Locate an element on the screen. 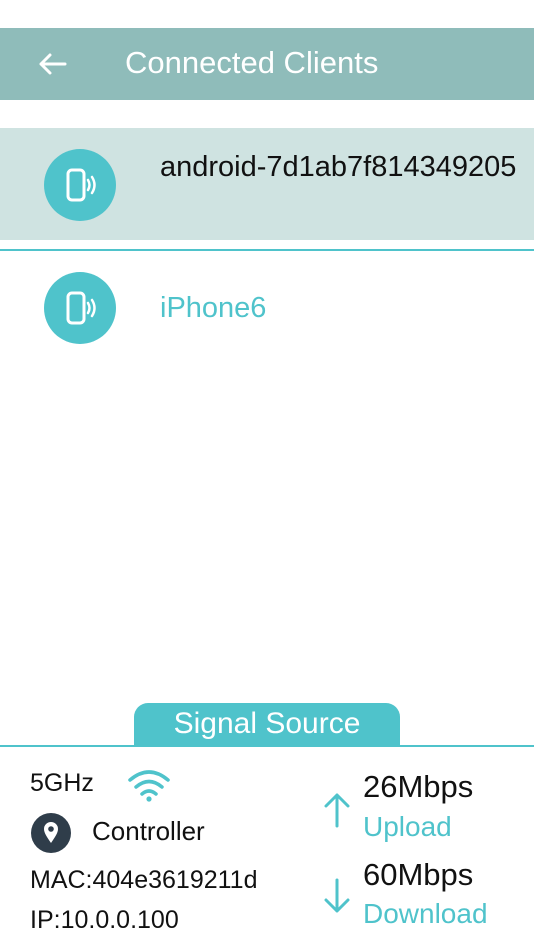  back-button is located at coordinates (52, 64).